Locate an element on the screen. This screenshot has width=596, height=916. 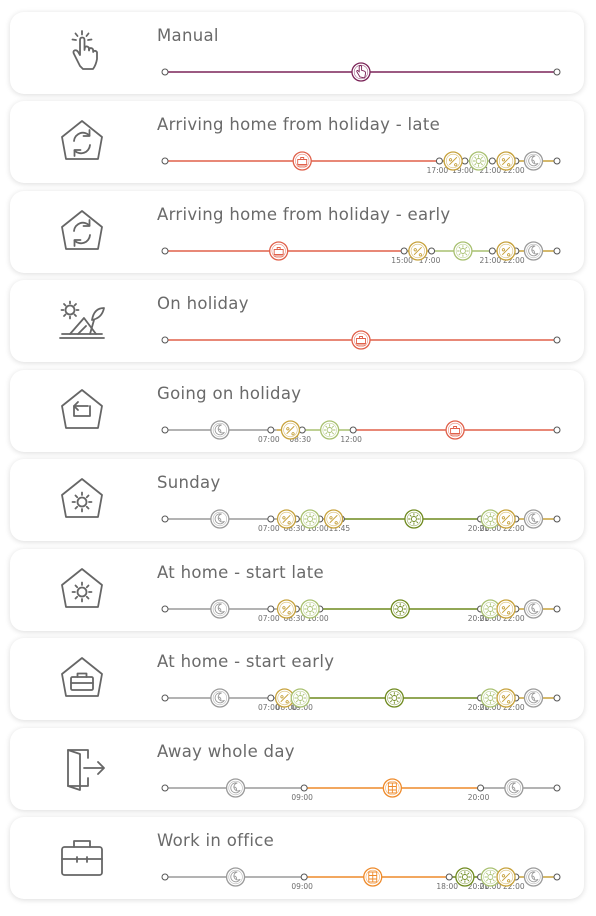
schedule-title: At home - start early is located at coordinates (246, 661).